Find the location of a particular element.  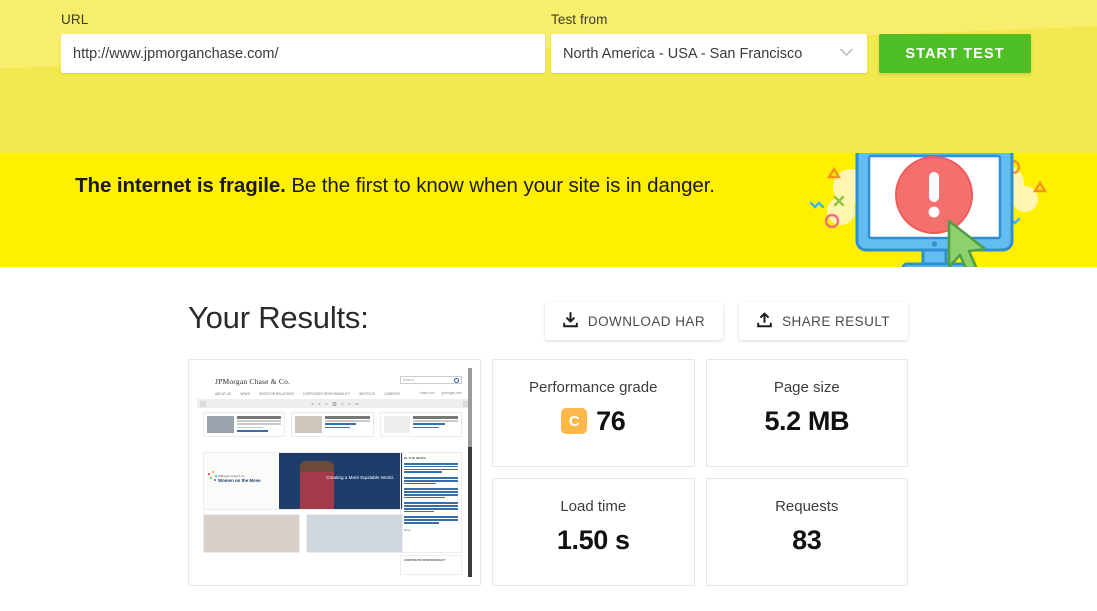

location-field-group: Test from is located at coordinates (709, 42).